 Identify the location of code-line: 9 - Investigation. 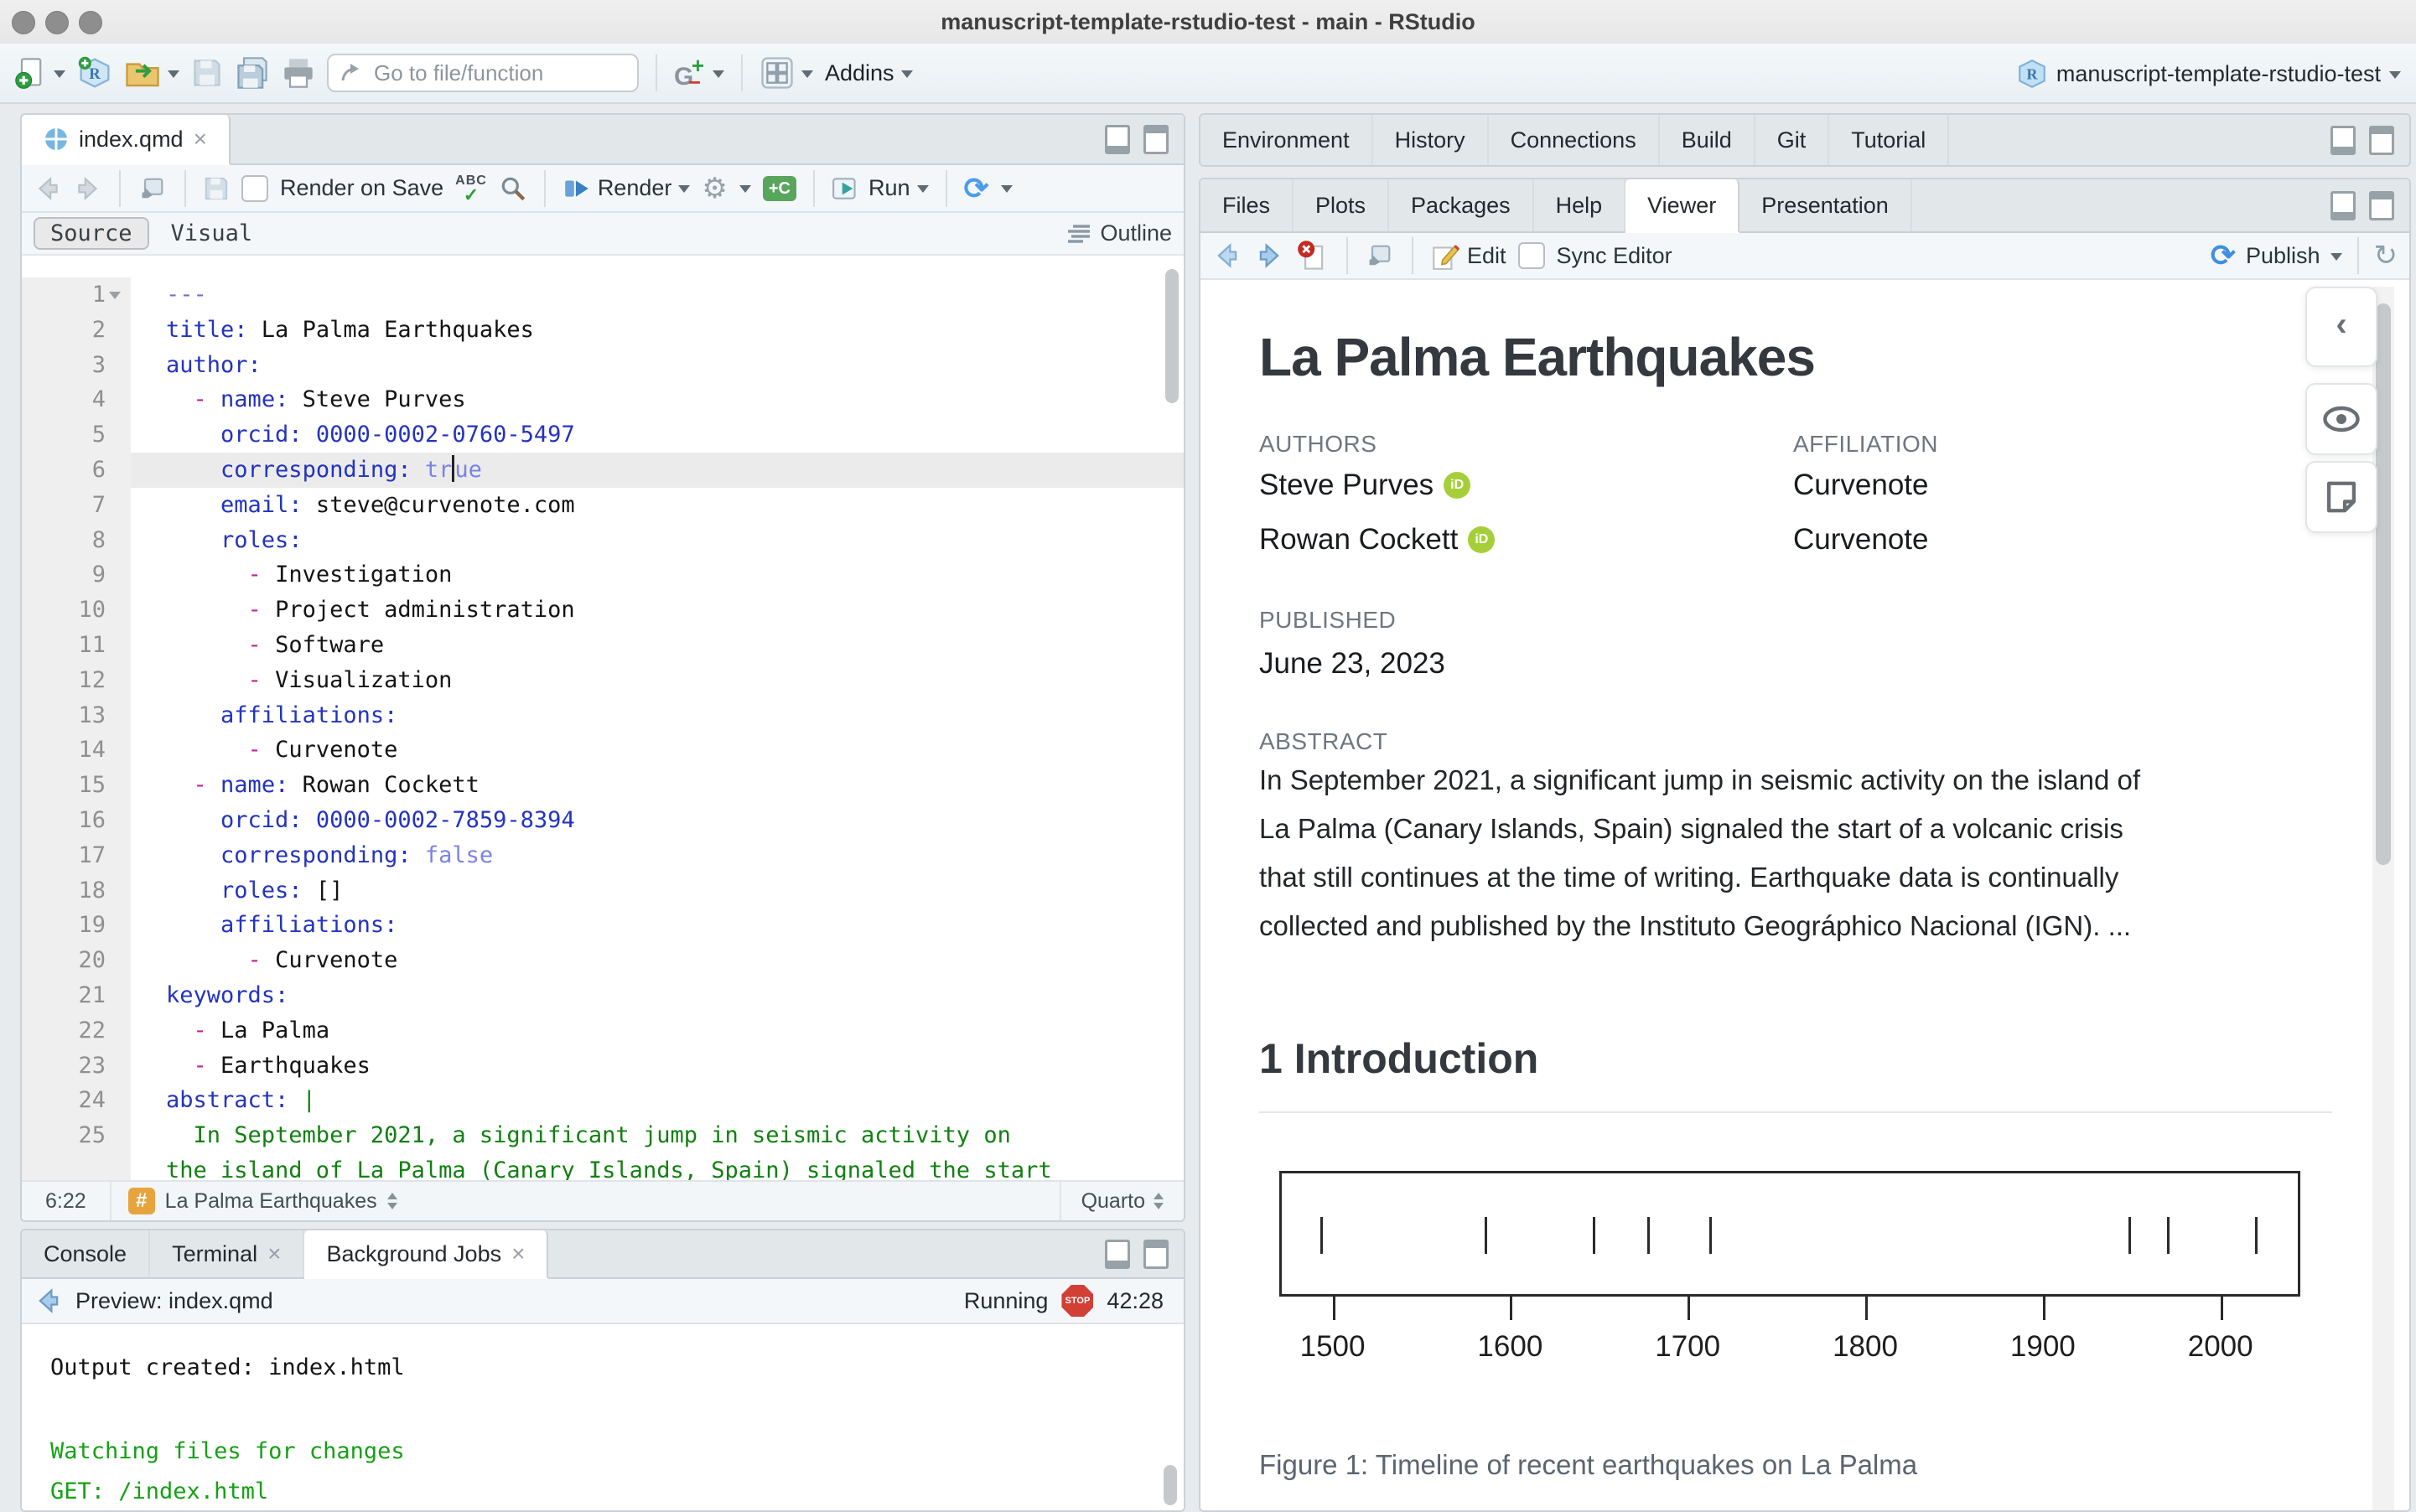
(603, 575).